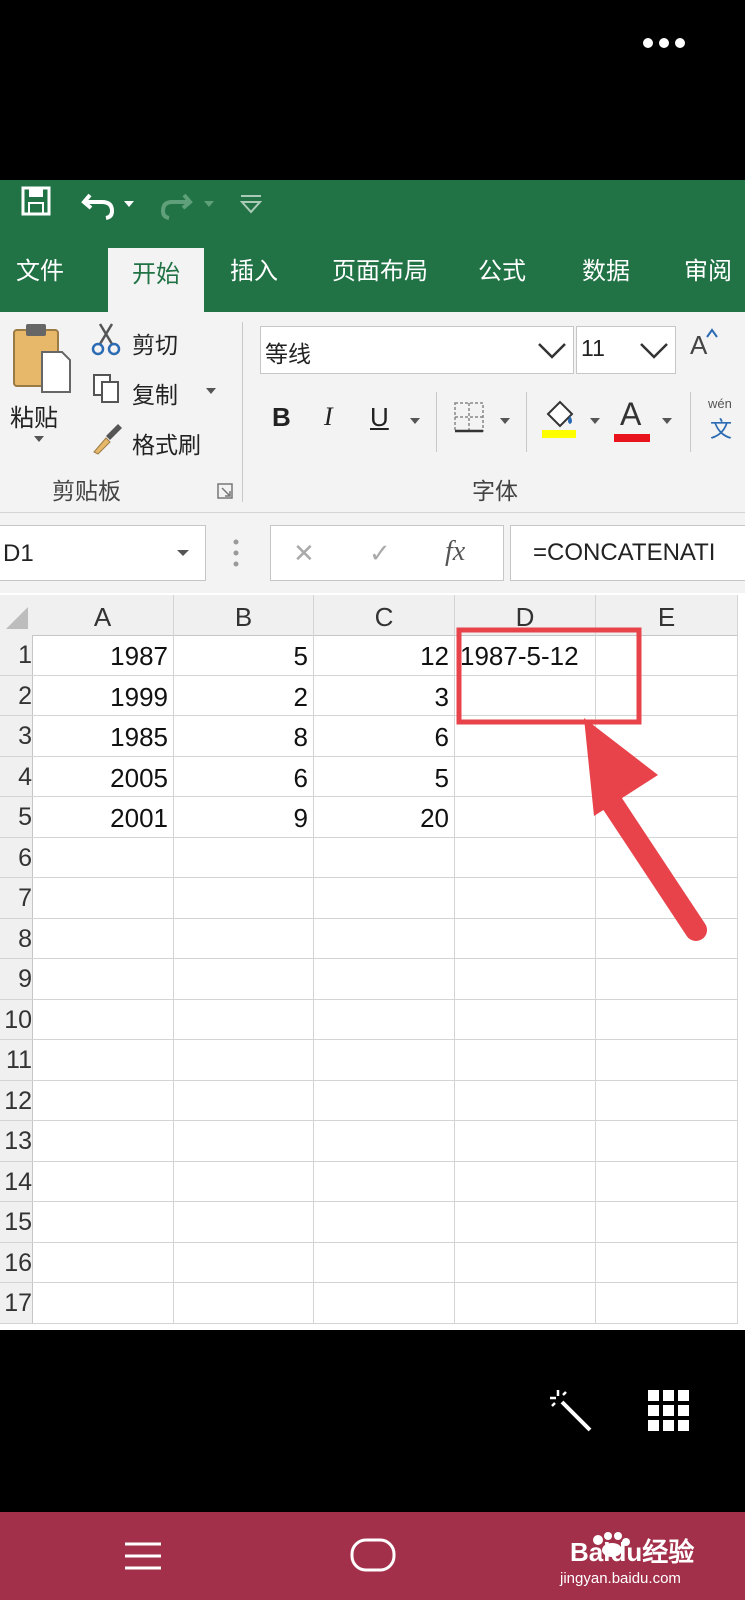 This screenshot has height=1600, width=745. Describe the element at coordinates (525, 615) in the screenshot. I see `column-header-D: D` at that location.